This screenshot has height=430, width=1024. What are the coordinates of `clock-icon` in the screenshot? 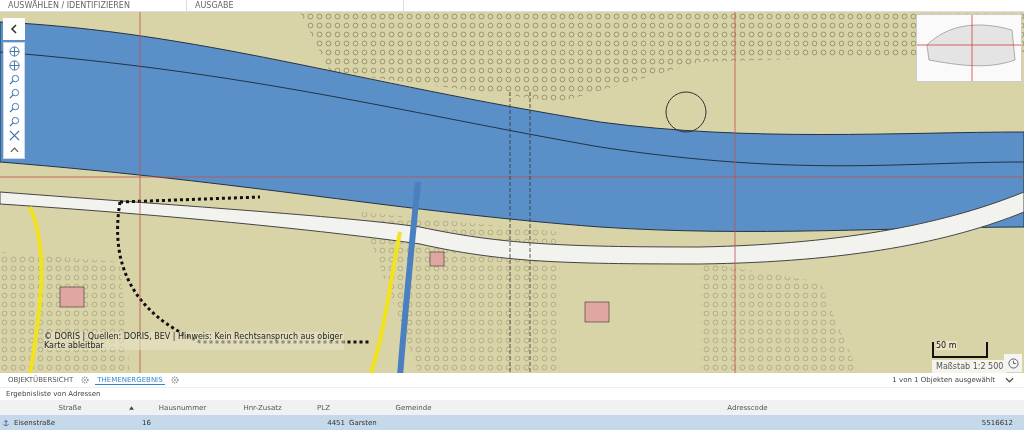 It's located at (1013, 363).